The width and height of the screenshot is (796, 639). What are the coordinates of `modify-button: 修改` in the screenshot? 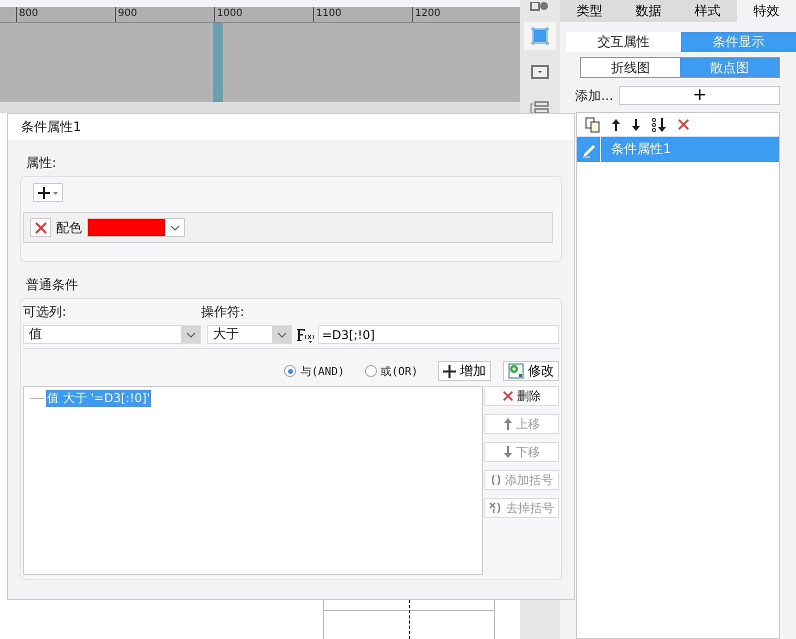 It's located at (531, 371).